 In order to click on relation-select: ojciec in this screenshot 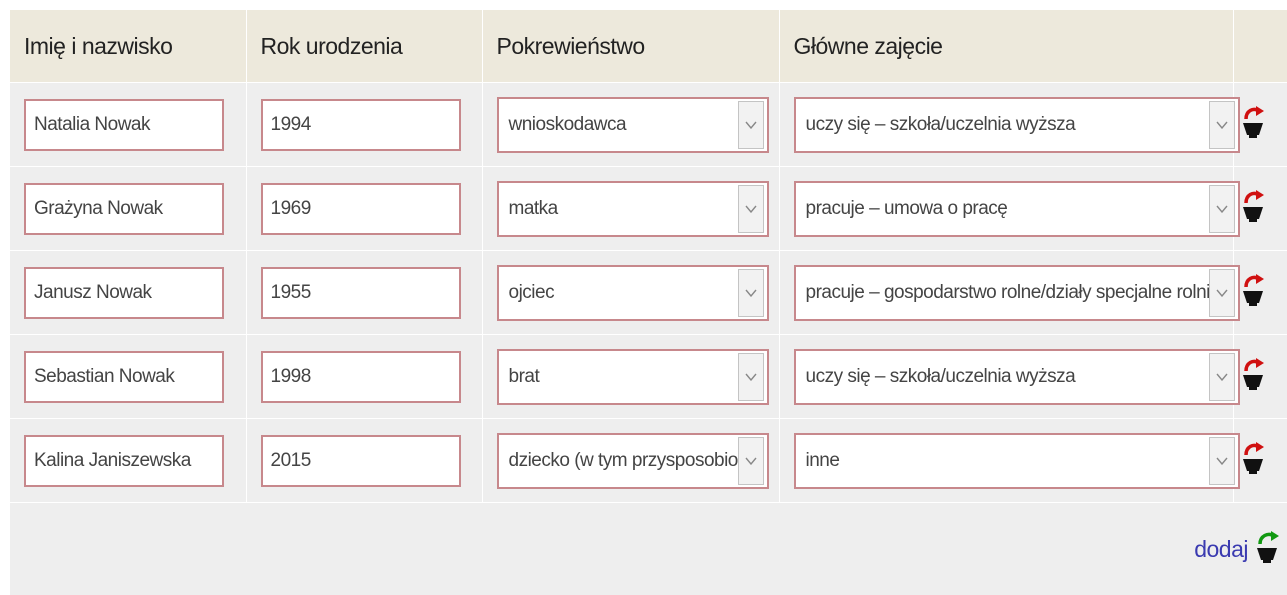, I will do `click(633, 293)`.